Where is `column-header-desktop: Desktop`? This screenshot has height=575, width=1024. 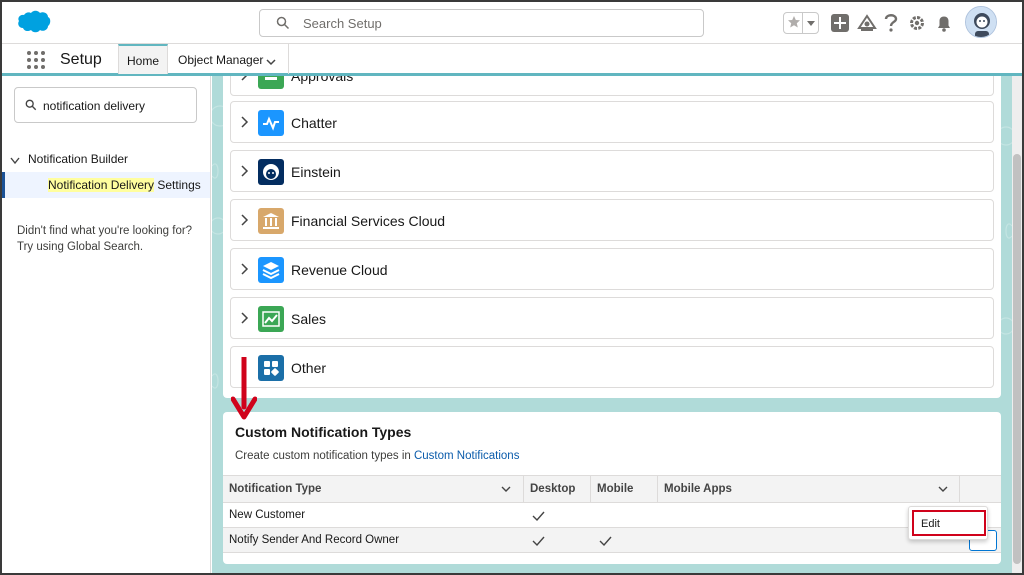 column-header-desktop: Desktop is located at coordinates (557, 489).